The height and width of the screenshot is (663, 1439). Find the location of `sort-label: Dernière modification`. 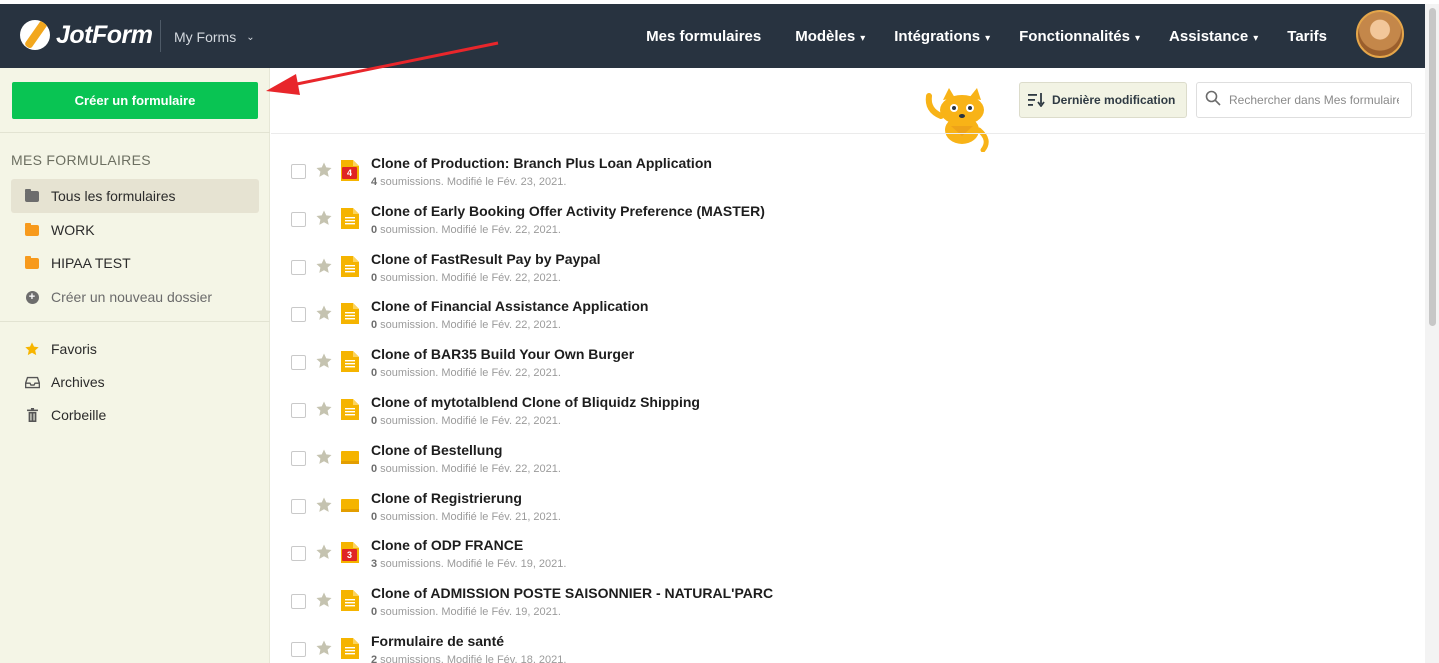

sort-label: Dernière modification is located at coordinates (1114, 100).